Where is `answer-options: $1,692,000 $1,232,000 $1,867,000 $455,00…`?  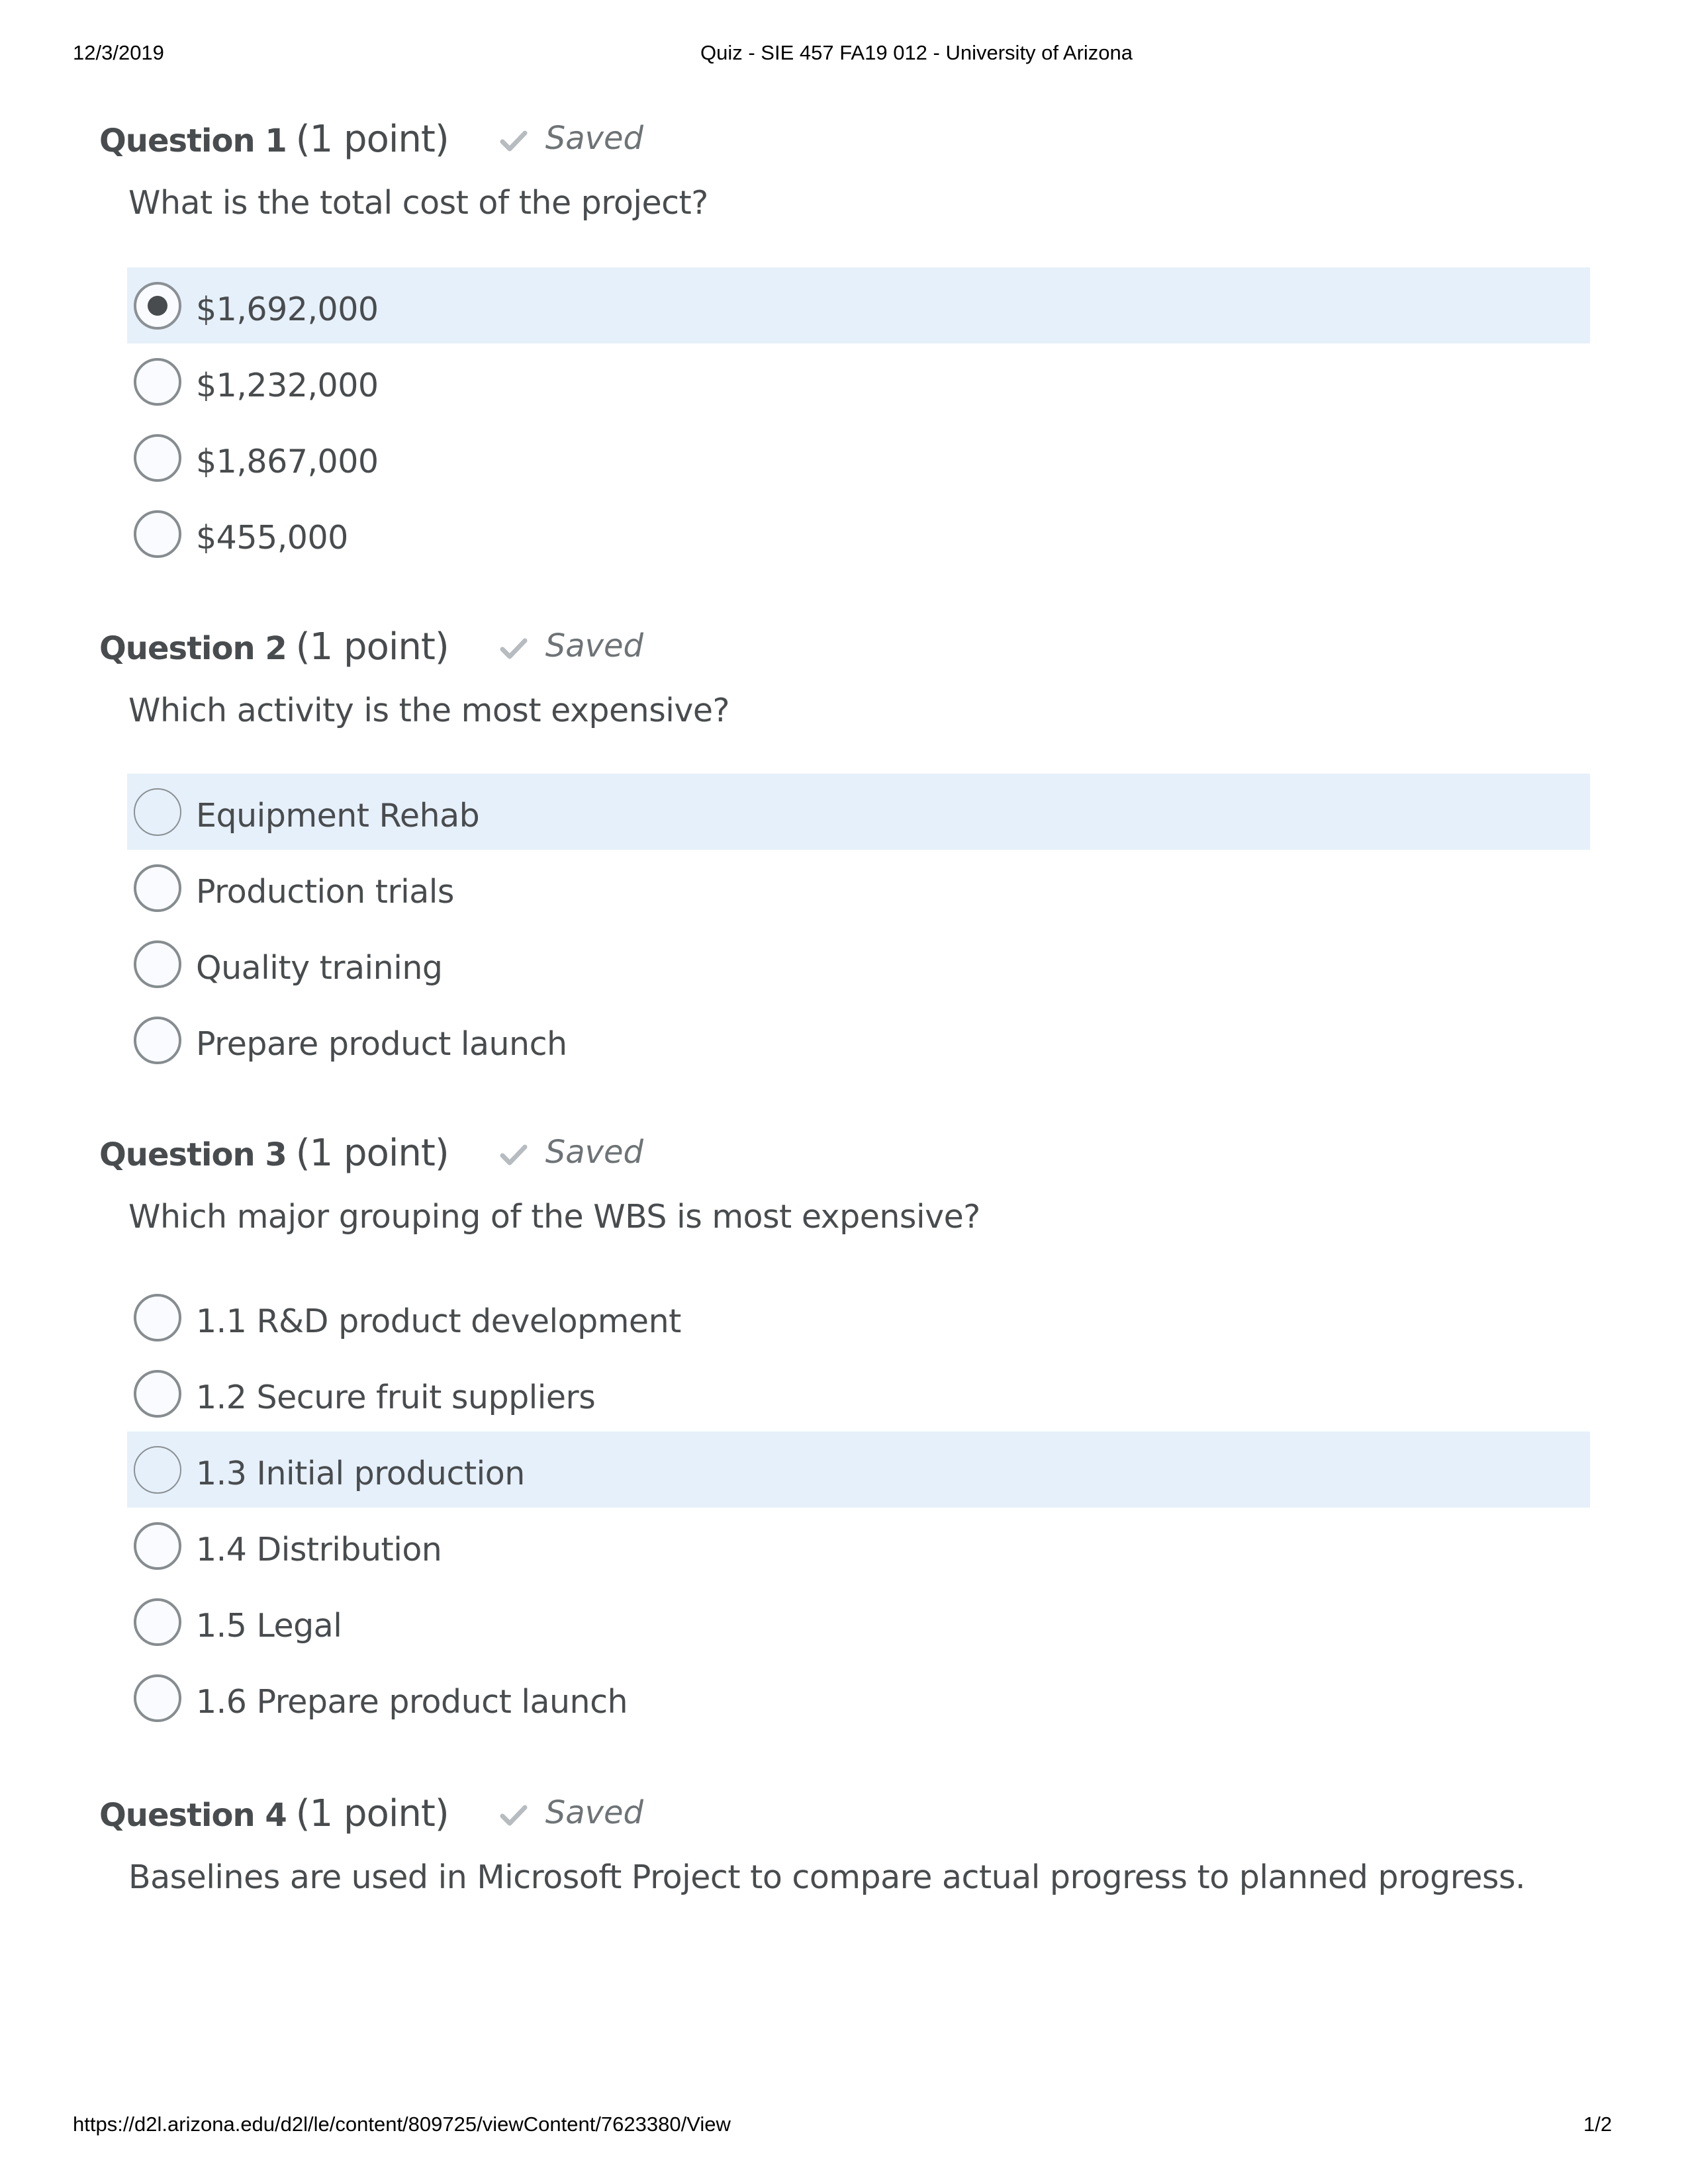
answer-options: $1,692,000 $1,232,000 $1,867,000 $455,00… is located at coordinates (858, 419).